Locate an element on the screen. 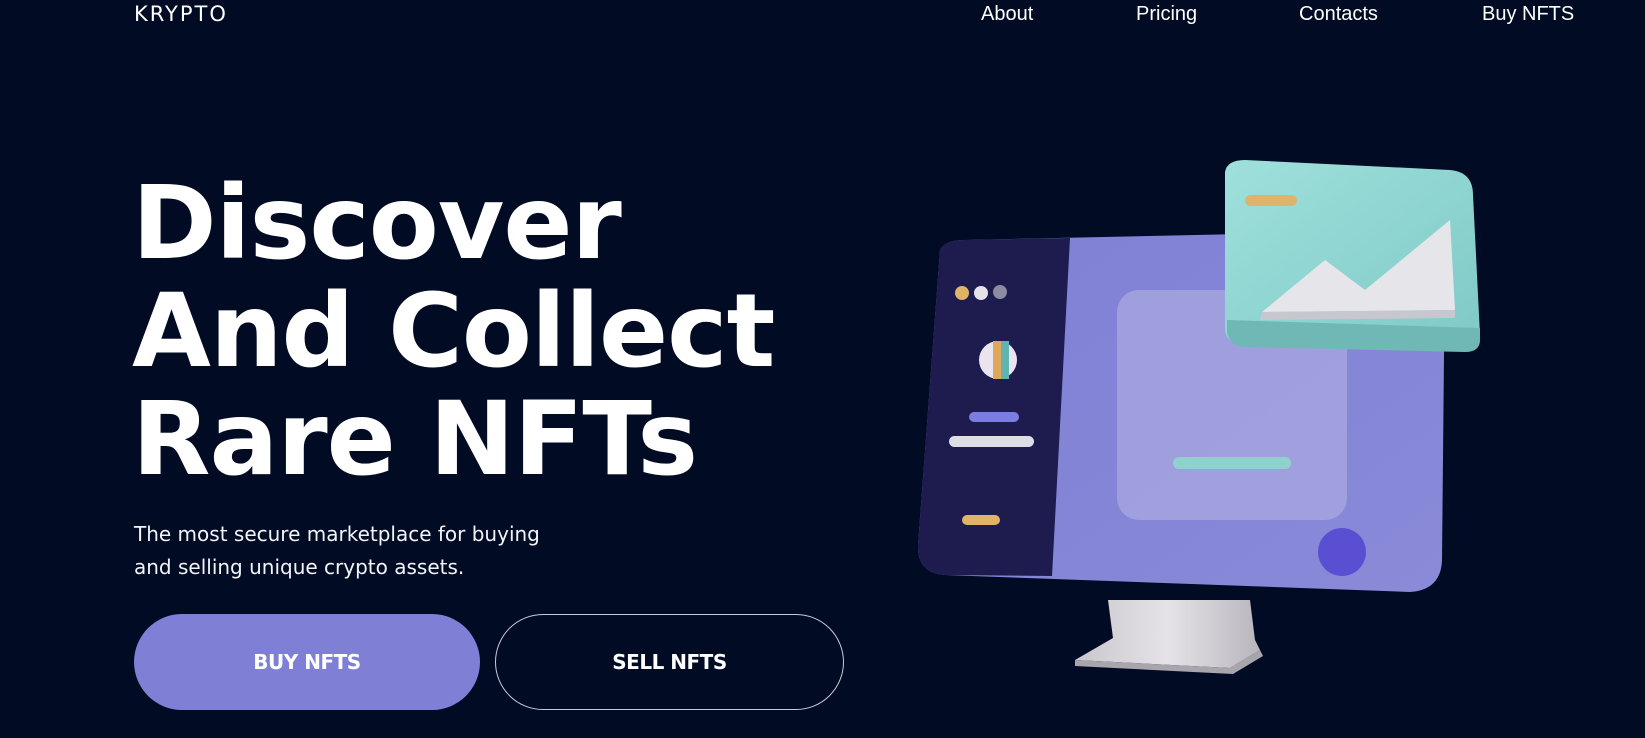 Image resolution: width=1645 pixels, height=738 pixels. nav-link-pricing: Pricing is located at coordinates (1166, 14).